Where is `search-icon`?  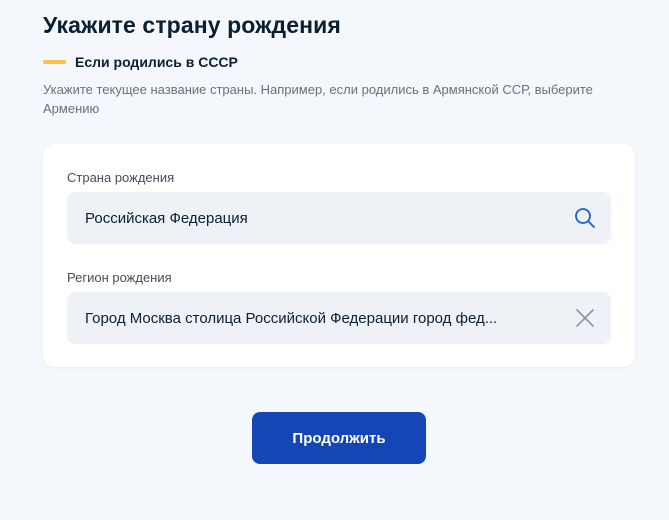
search-icon is located at coordinates (585, 218).